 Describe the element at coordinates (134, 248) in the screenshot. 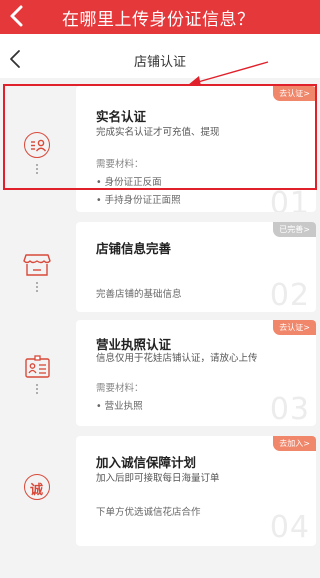

I see `card-title: 店铺信息完善` at that location.